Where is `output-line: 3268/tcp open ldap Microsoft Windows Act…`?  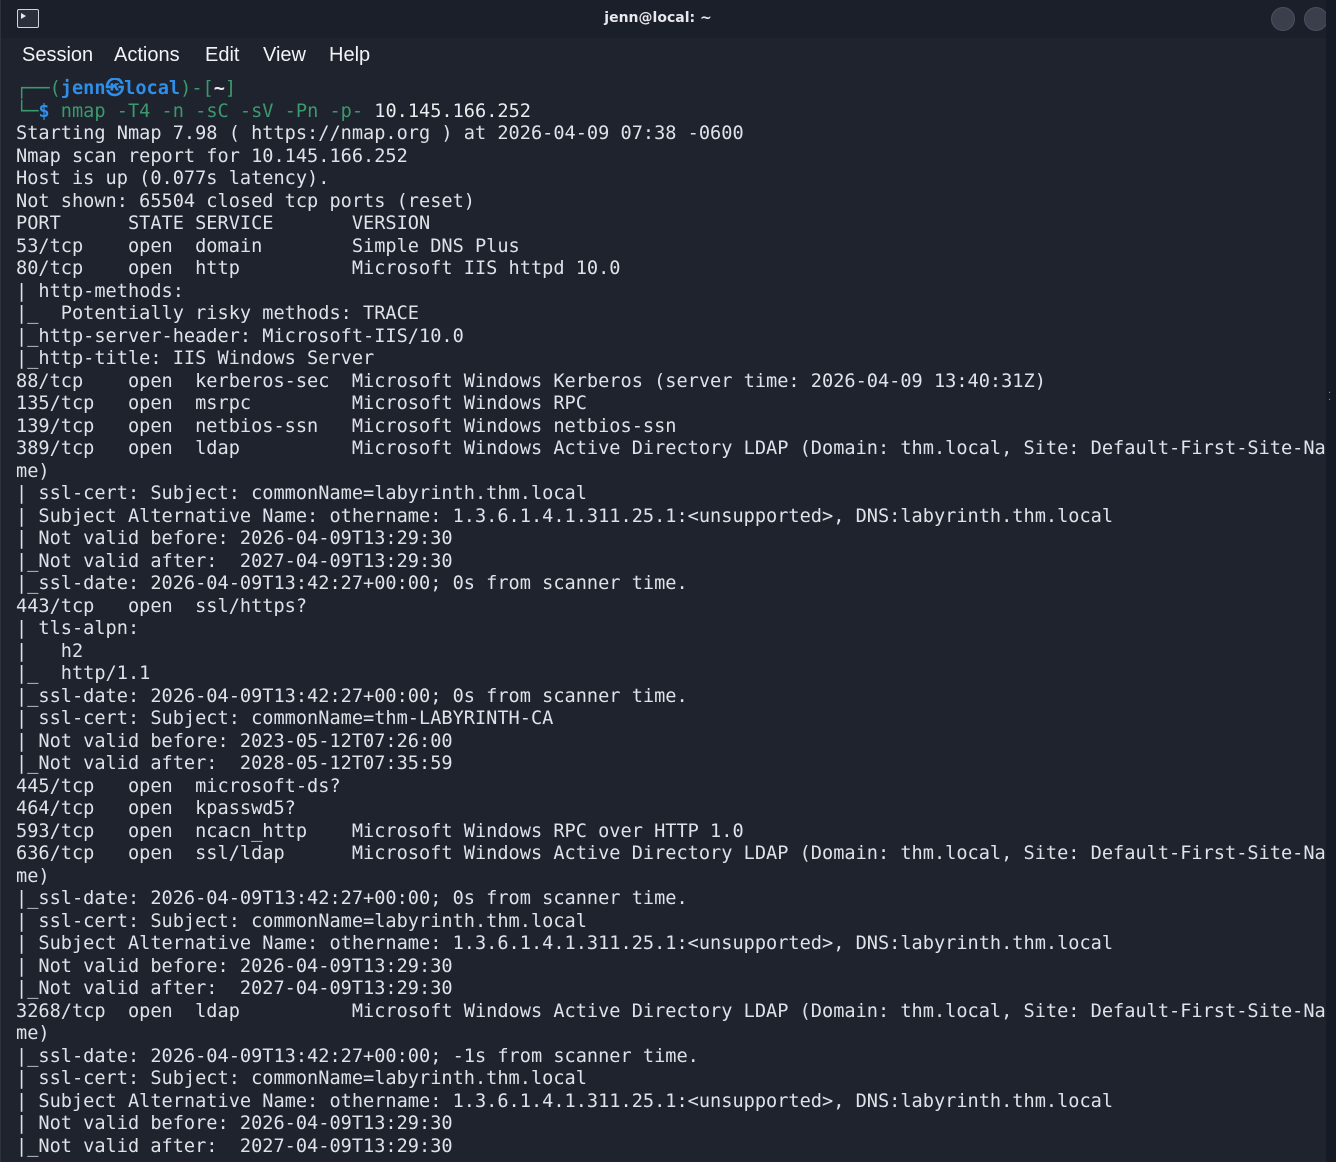 output-line: 3268/tcp open ldap Microsoft Windows Act… is located at coordinates (671, 1011).